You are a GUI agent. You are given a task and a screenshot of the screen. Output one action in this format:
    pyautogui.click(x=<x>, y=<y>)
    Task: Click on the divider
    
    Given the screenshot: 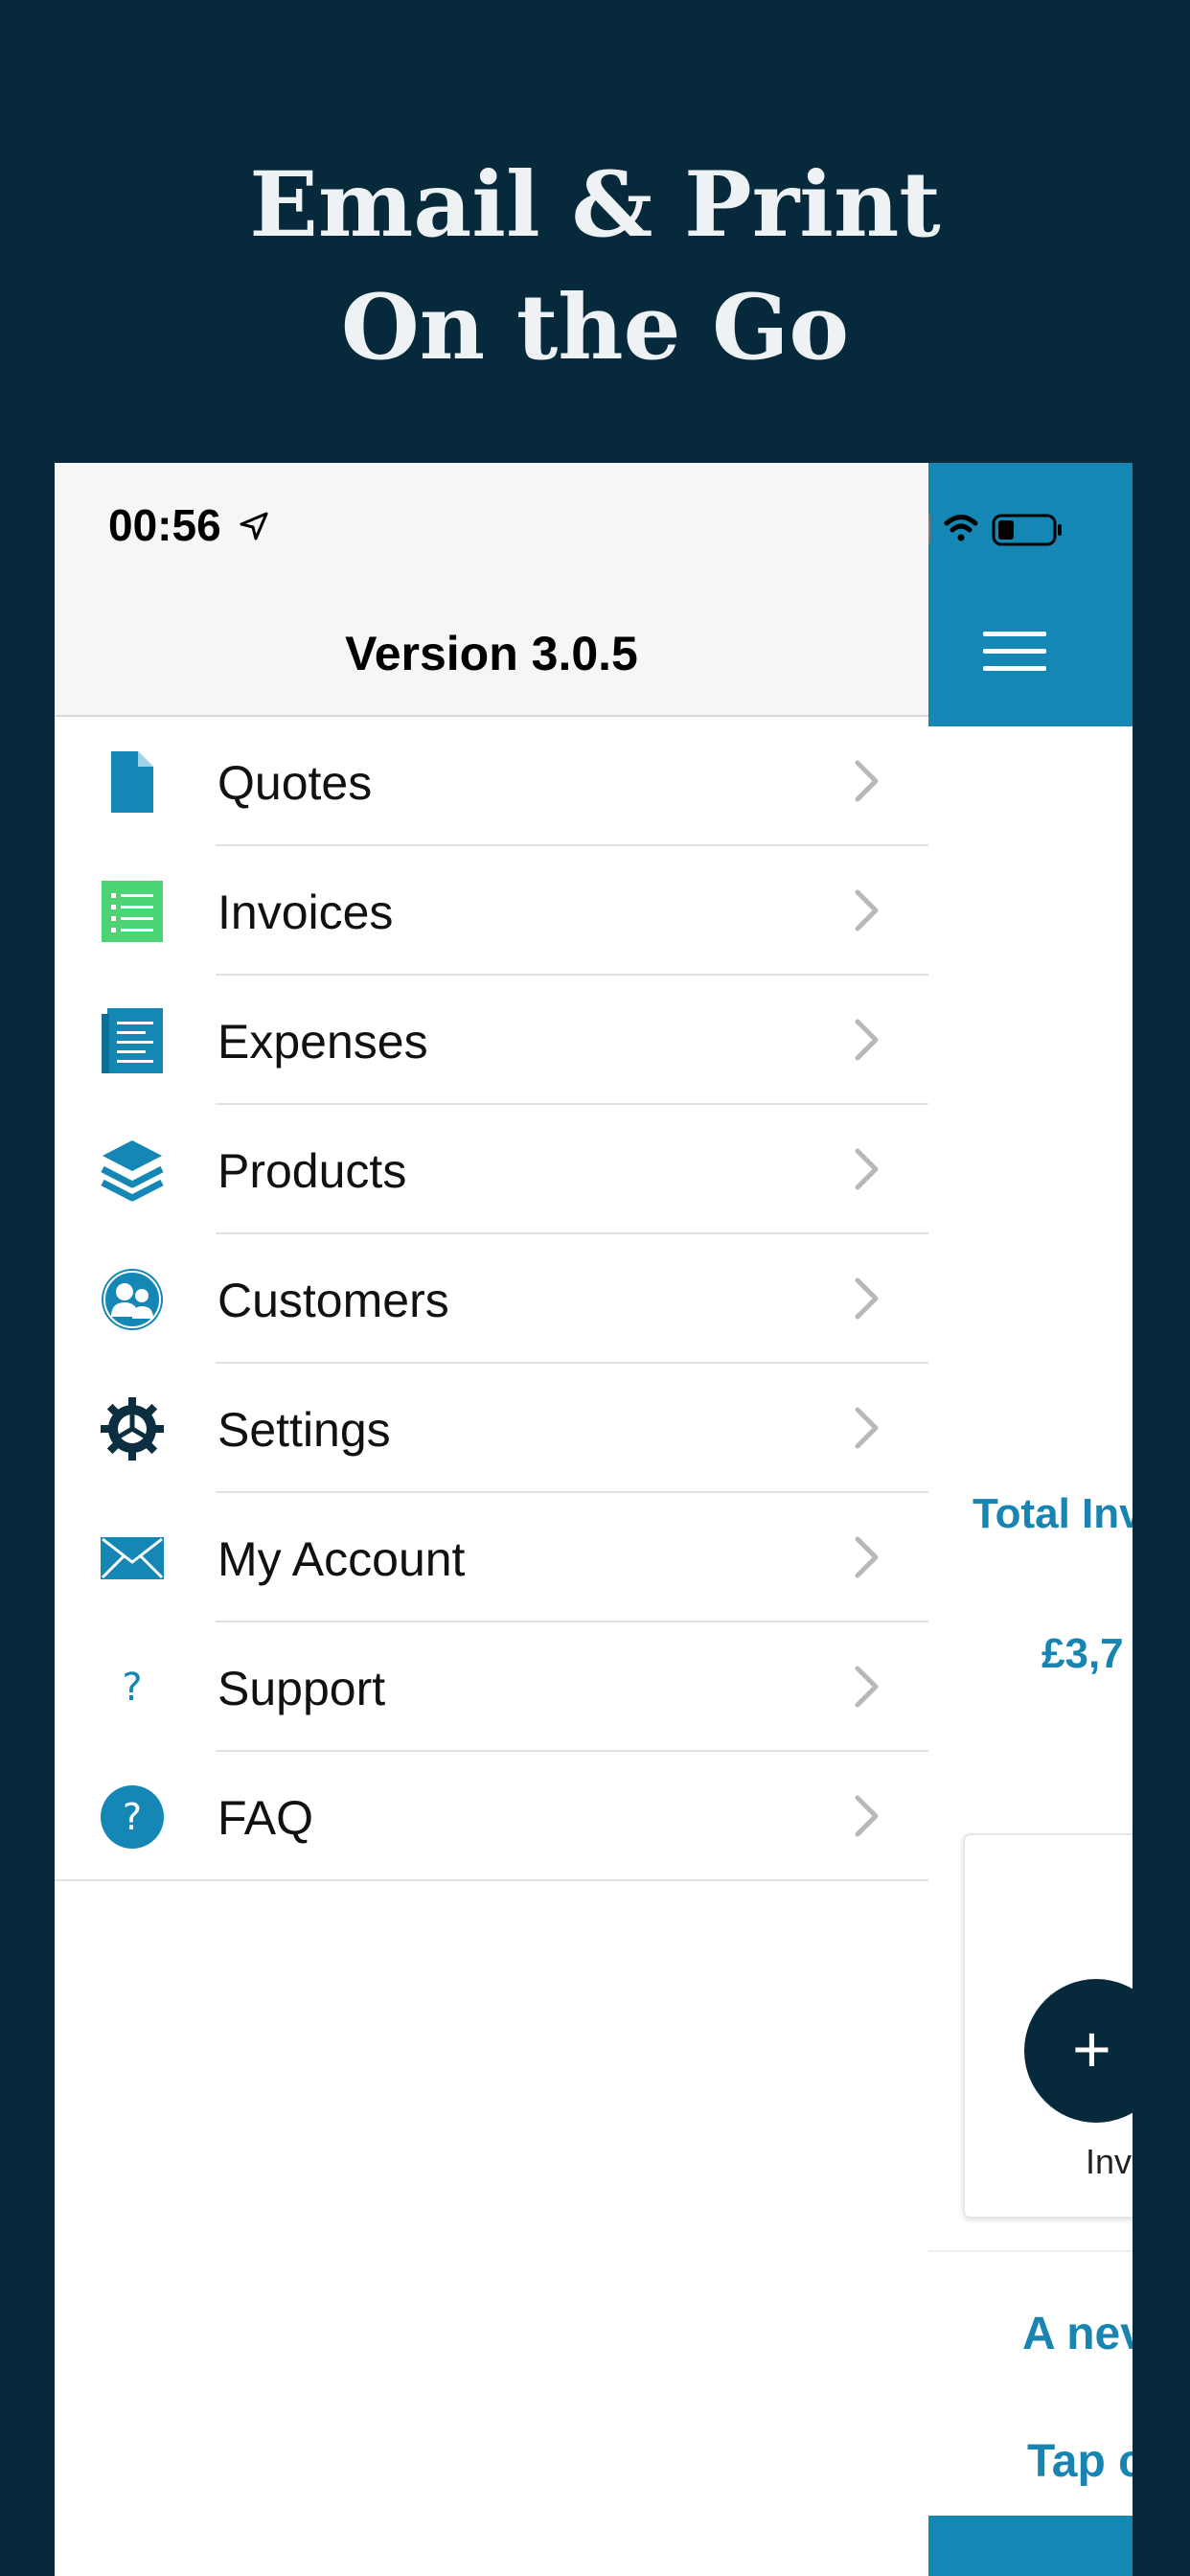 What is the action you would take?
    pyautogui.click(x=1031, y=2251)
    